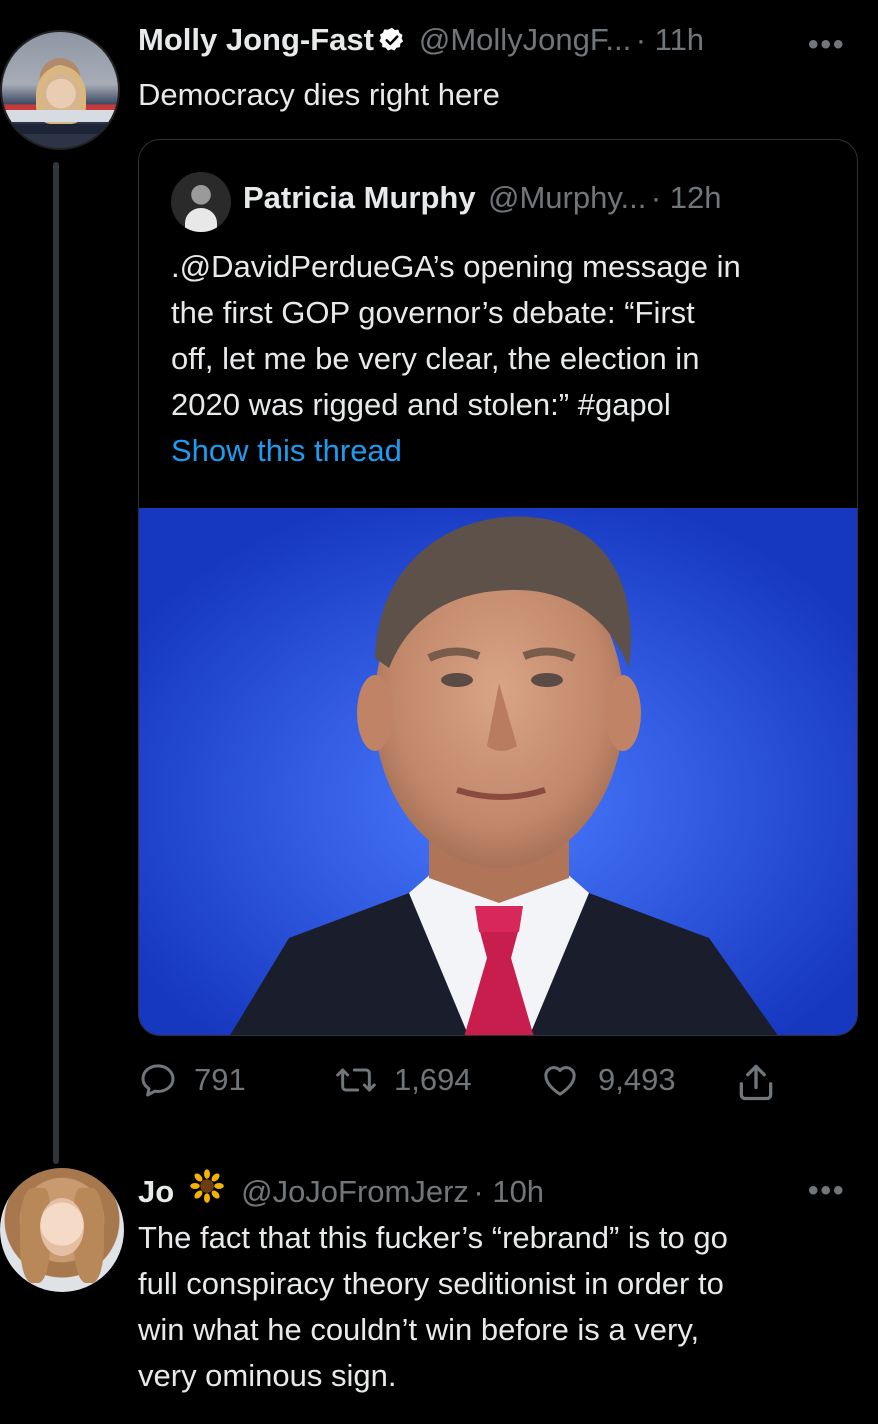  I want to click on tweet-timestamp: · 11h, so click(670, 39).